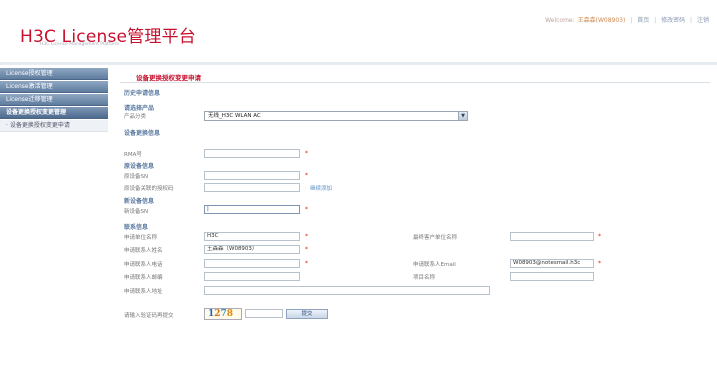 This screenshot has height=369, width=717. I want to click on sidebar-item-license-migrate: License迁移管理, so click(54, 100).